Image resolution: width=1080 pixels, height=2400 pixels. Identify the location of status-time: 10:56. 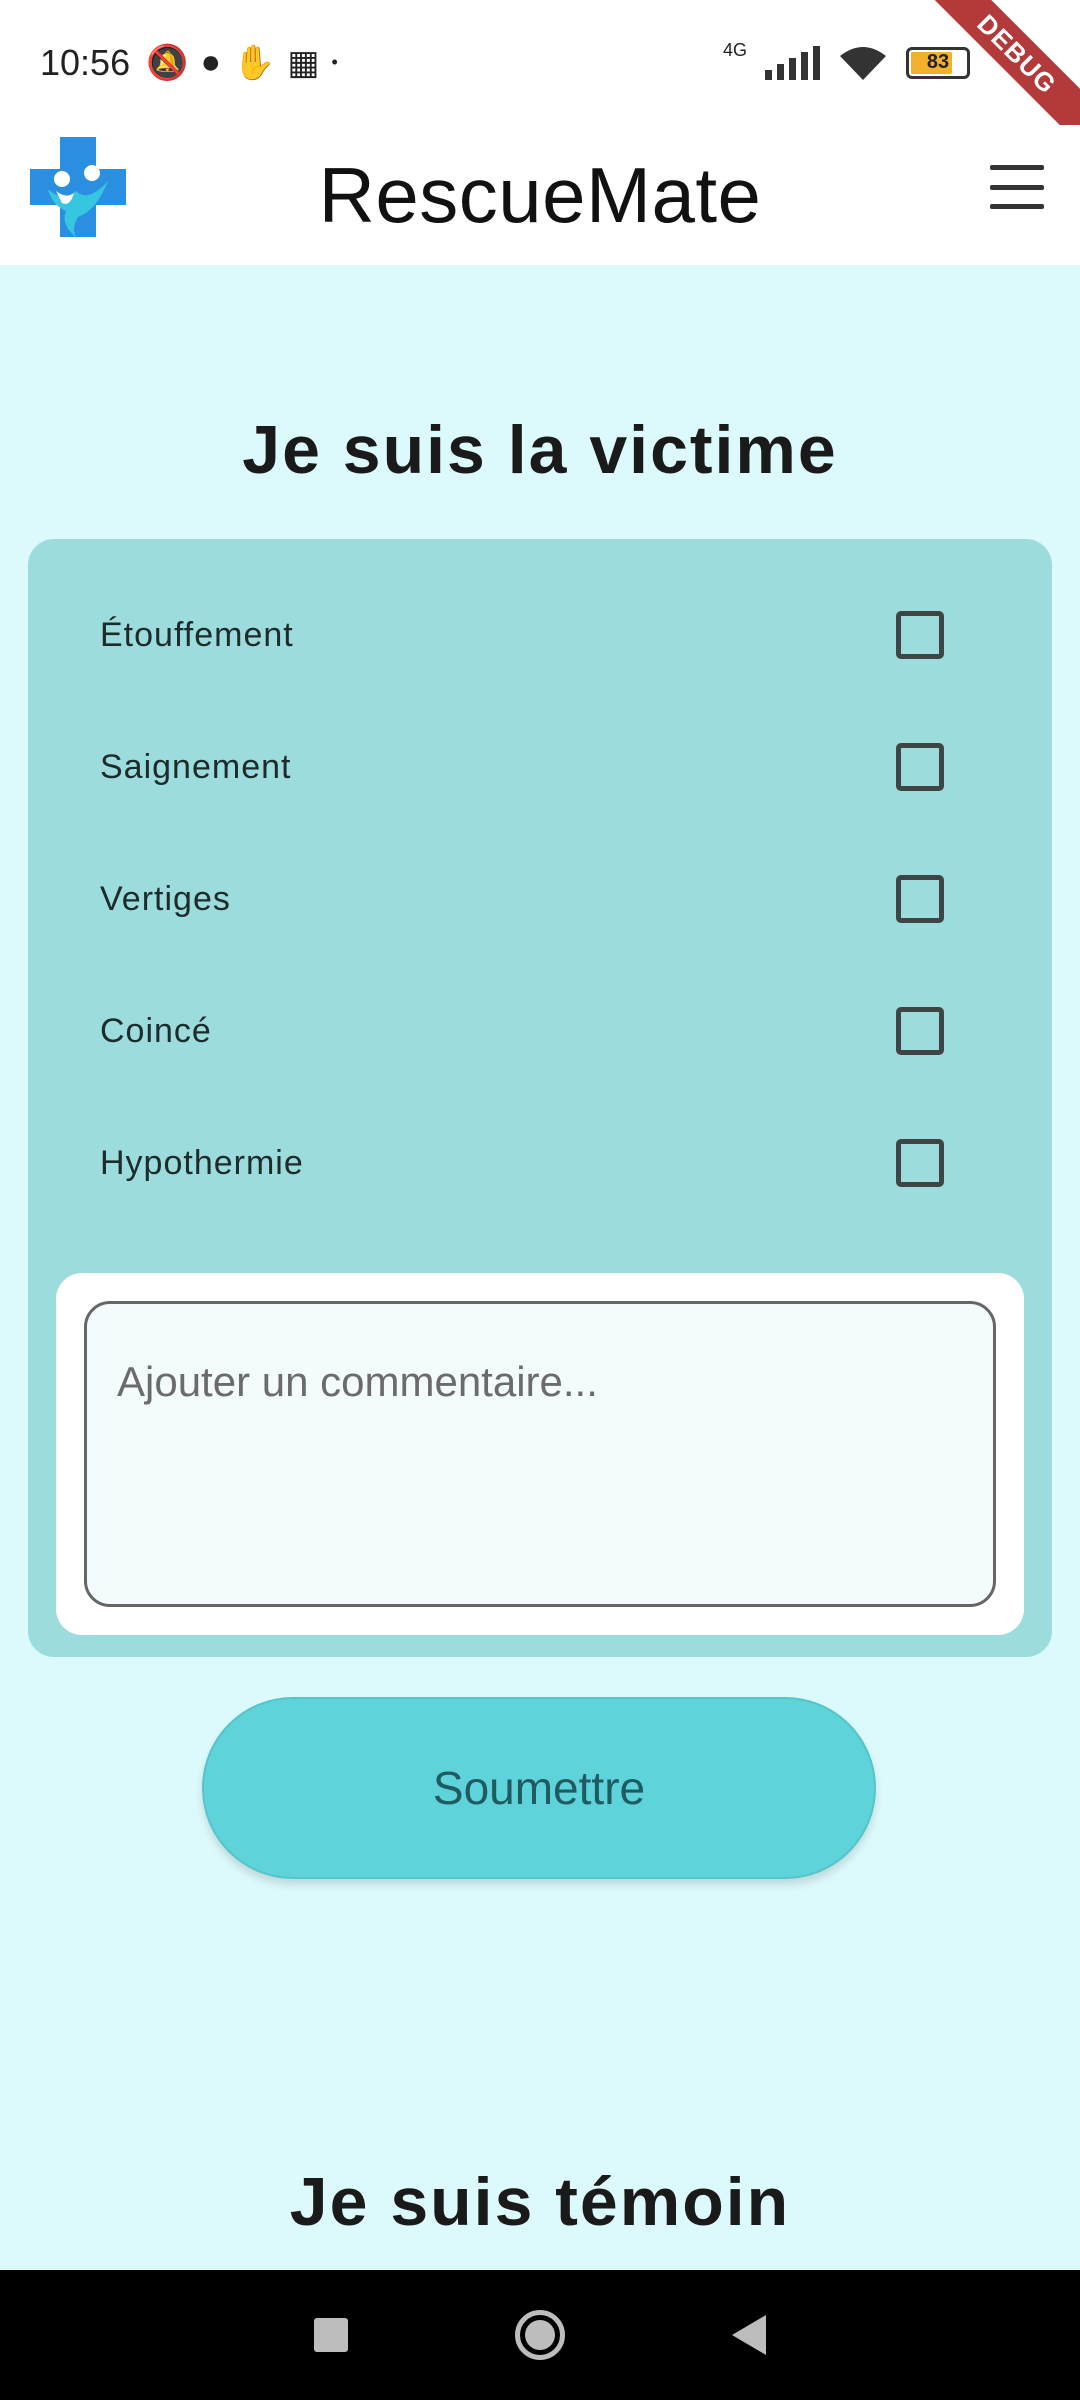
(85, 62).